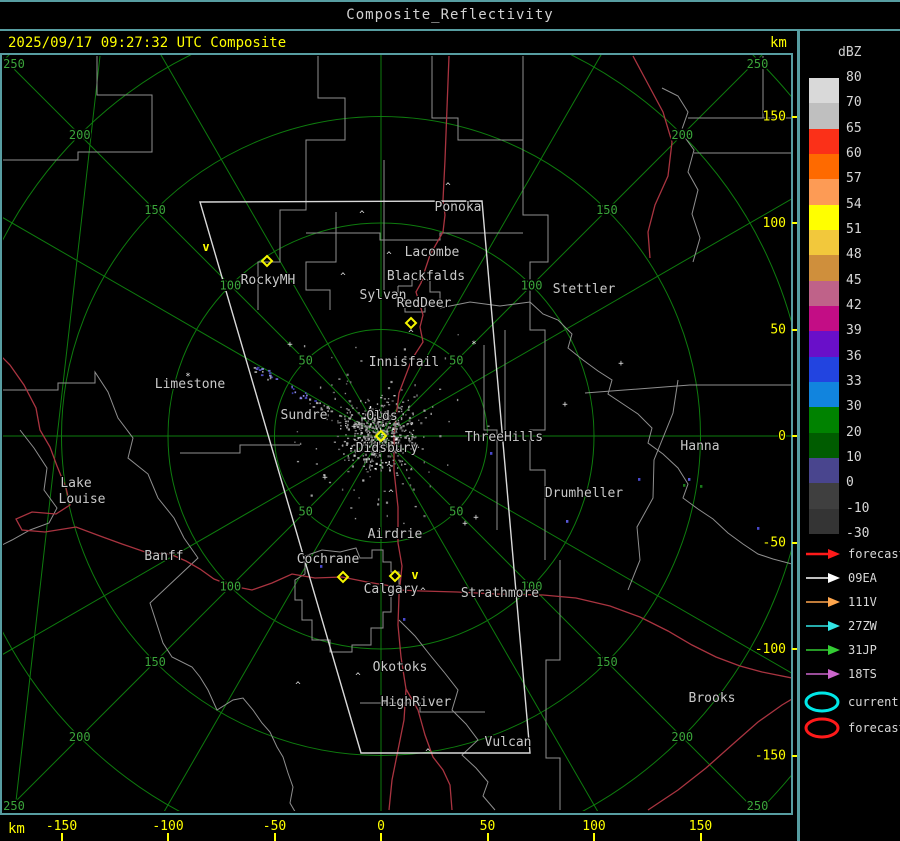 The width and height of the screenshot is (900, 841). I want to click on ring-distance-label: 50, so click(456, 361).